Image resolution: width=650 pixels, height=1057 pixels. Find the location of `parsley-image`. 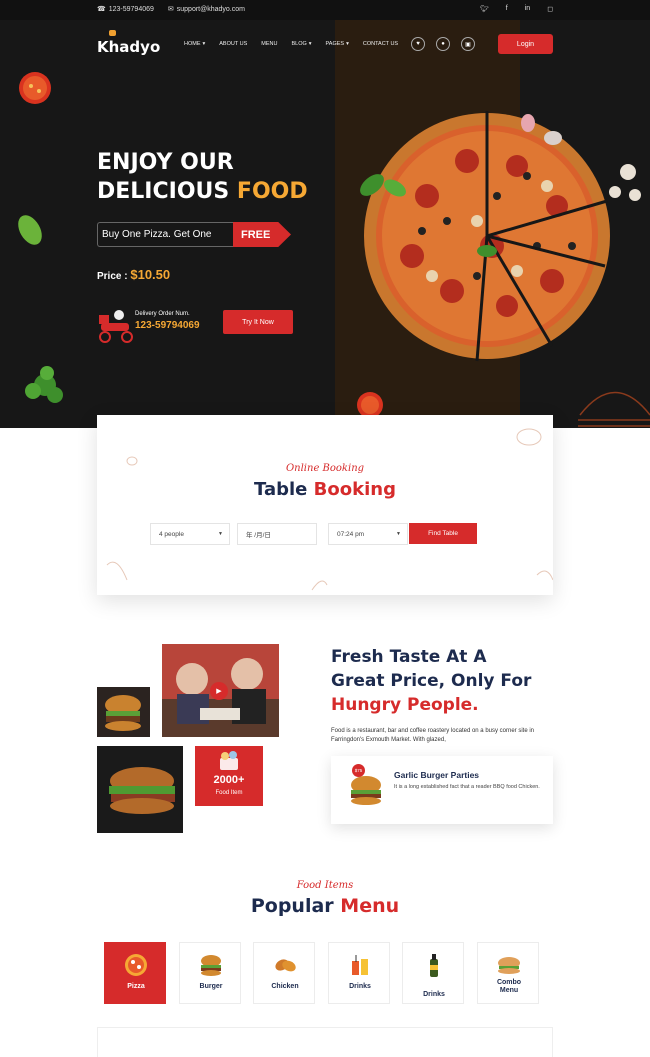

parsley-image is located at coordinates (44, 384).